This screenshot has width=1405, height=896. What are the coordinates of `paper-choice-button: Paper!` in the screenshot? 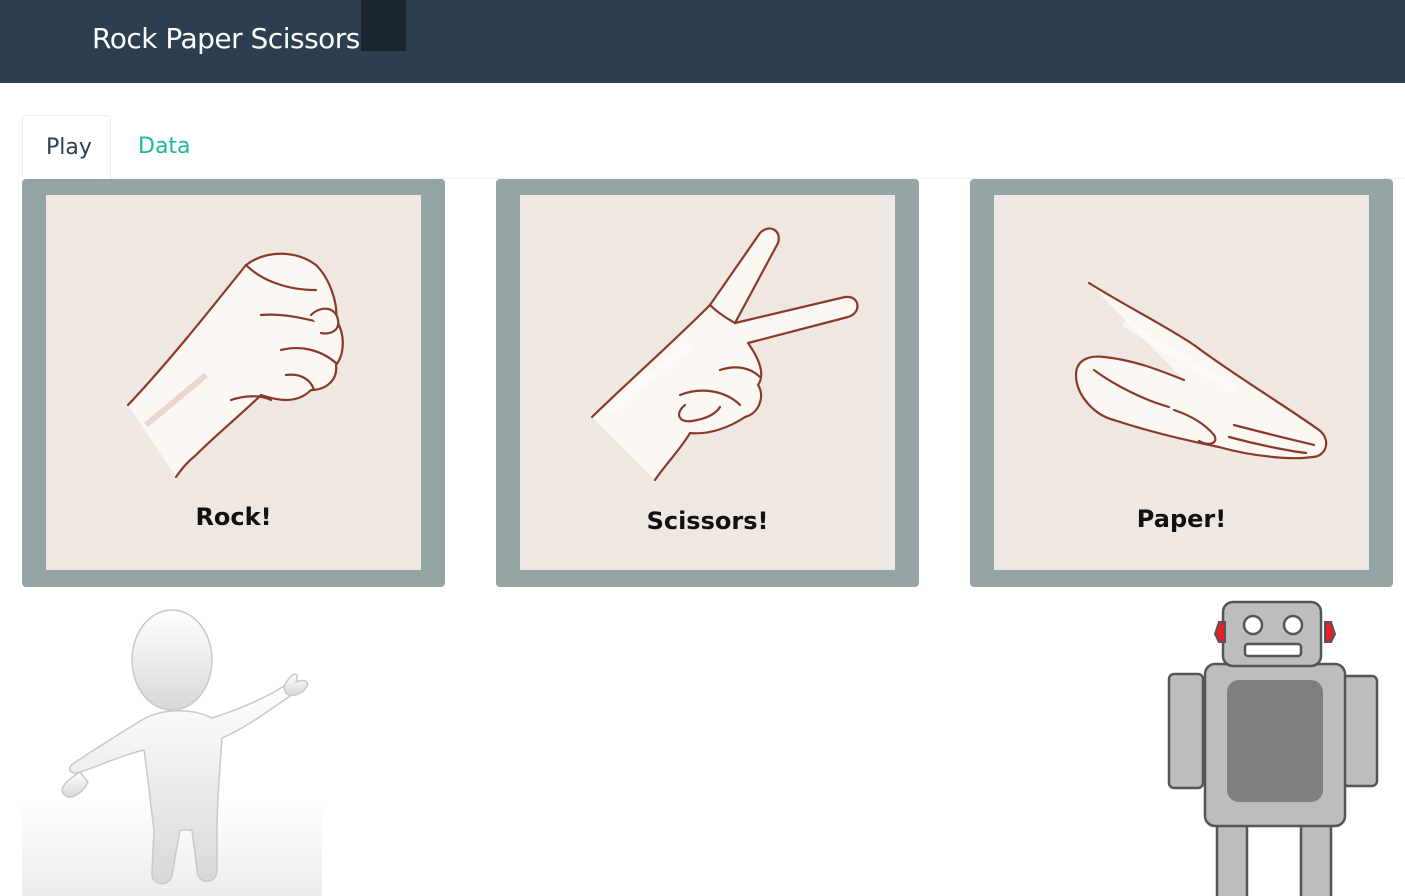 It's located at (1181, 383).